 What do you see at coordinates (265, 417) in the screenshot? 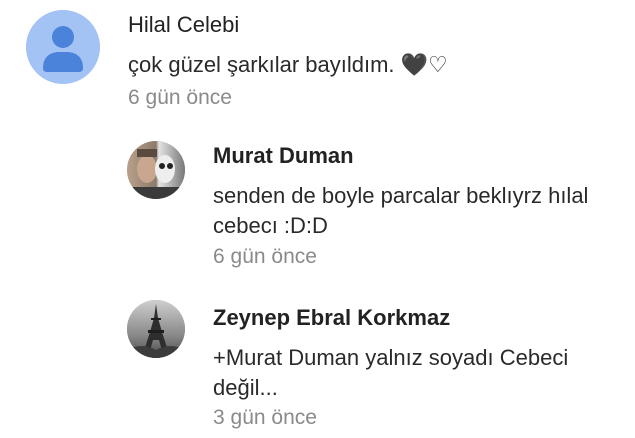
I see `reply-timestamp: 3 gün önce` at bounding box center [265, 417].